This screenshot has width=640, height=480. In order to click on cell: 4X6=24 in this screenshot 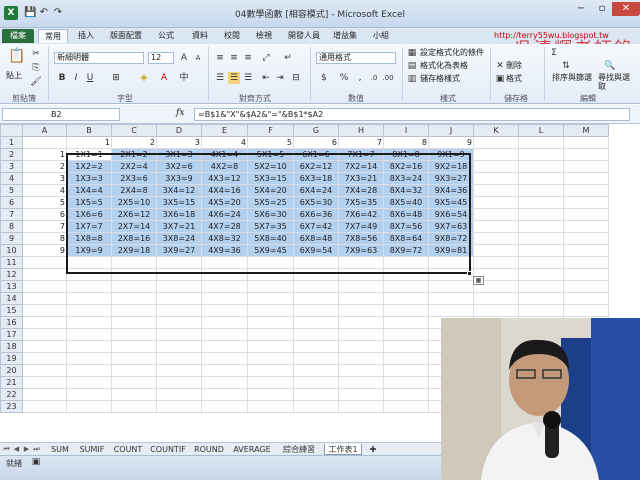, I will do `click(224, 214)`.